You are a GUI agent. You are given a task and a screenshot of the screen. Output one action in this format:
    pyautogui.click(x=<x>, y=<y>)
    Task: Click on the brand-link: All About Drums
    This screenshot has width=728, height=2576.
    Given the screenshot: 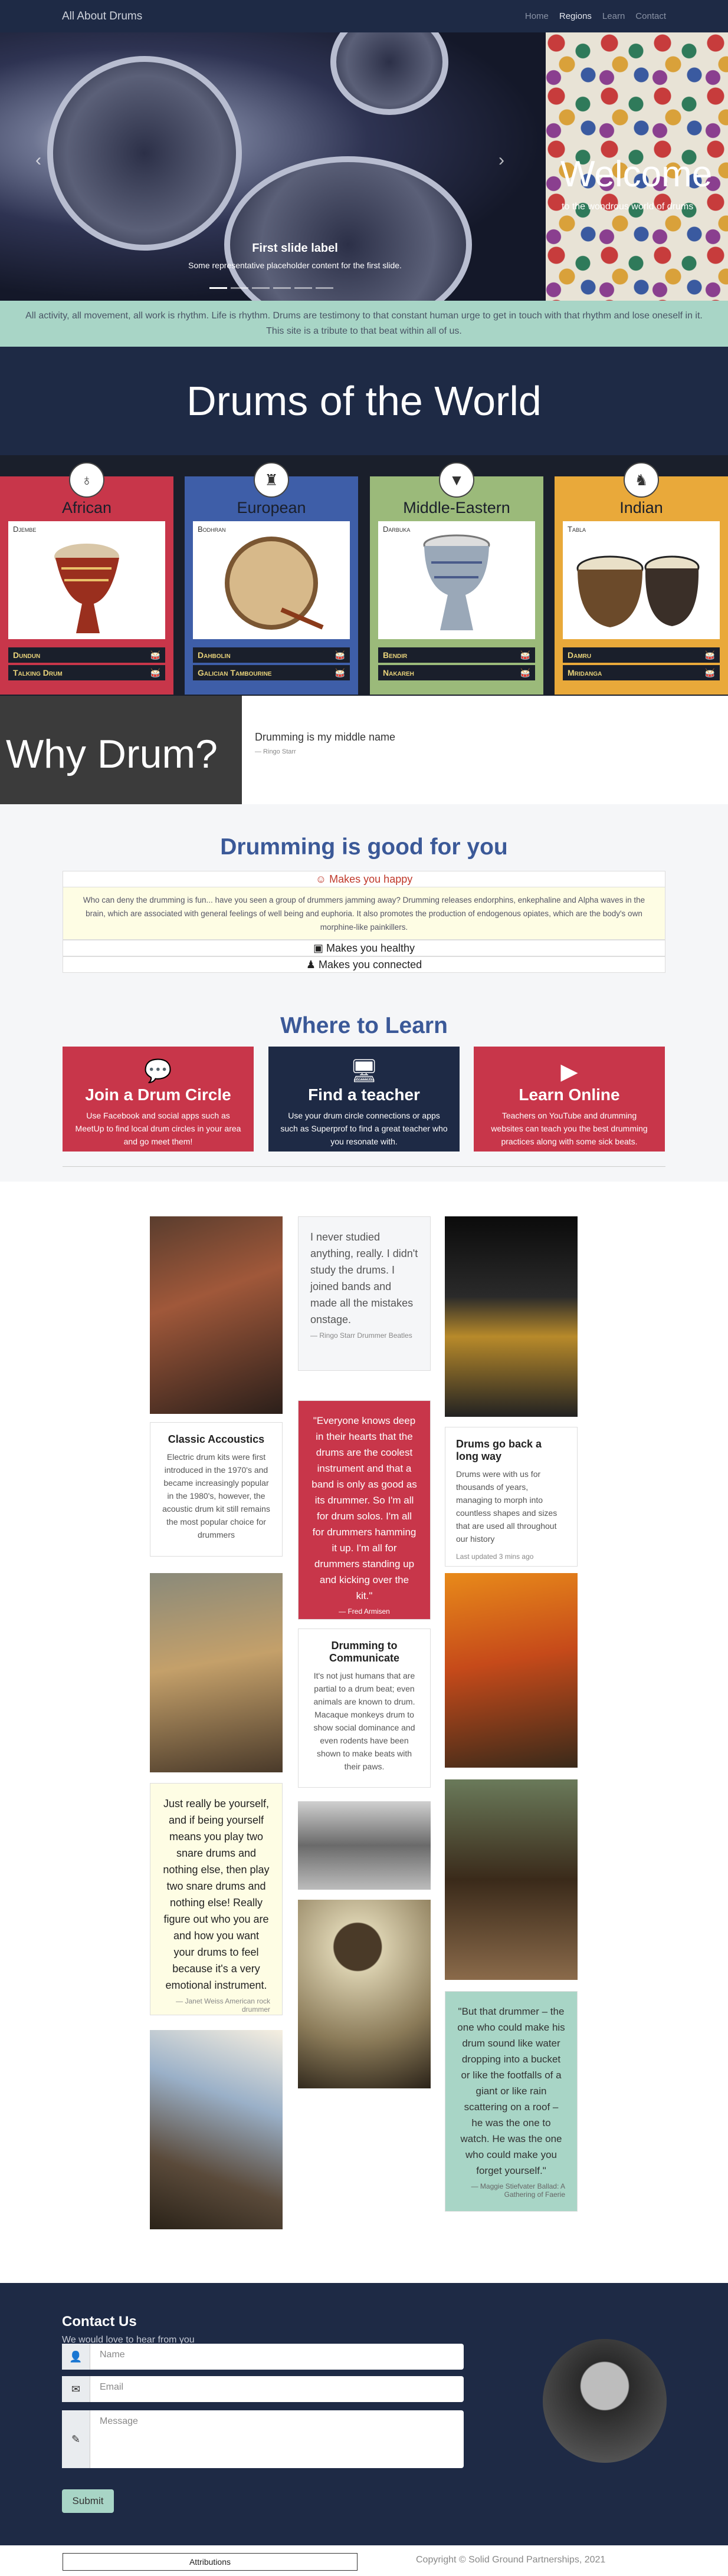 What is the action you would take?
    pyautogui.click(x=102, y=16)
    